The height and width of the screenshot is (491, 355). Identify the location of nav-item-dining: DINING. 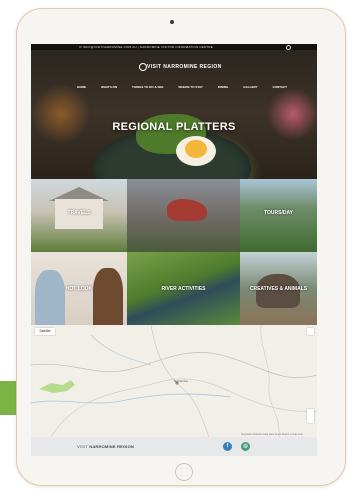
(223, 87).